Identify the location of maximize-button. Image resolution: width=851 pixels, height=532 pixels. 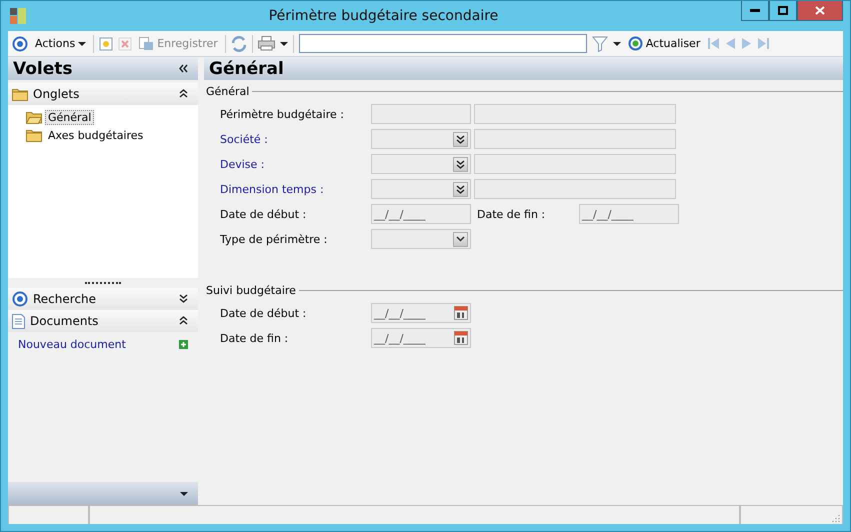
(783, 11).